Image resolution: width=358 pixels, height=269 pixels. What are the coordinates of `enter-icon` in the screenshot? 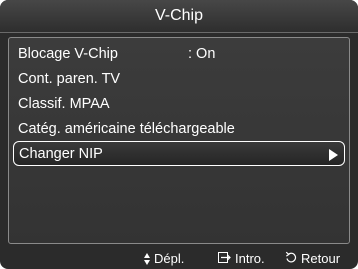 It's located at (224, 258).